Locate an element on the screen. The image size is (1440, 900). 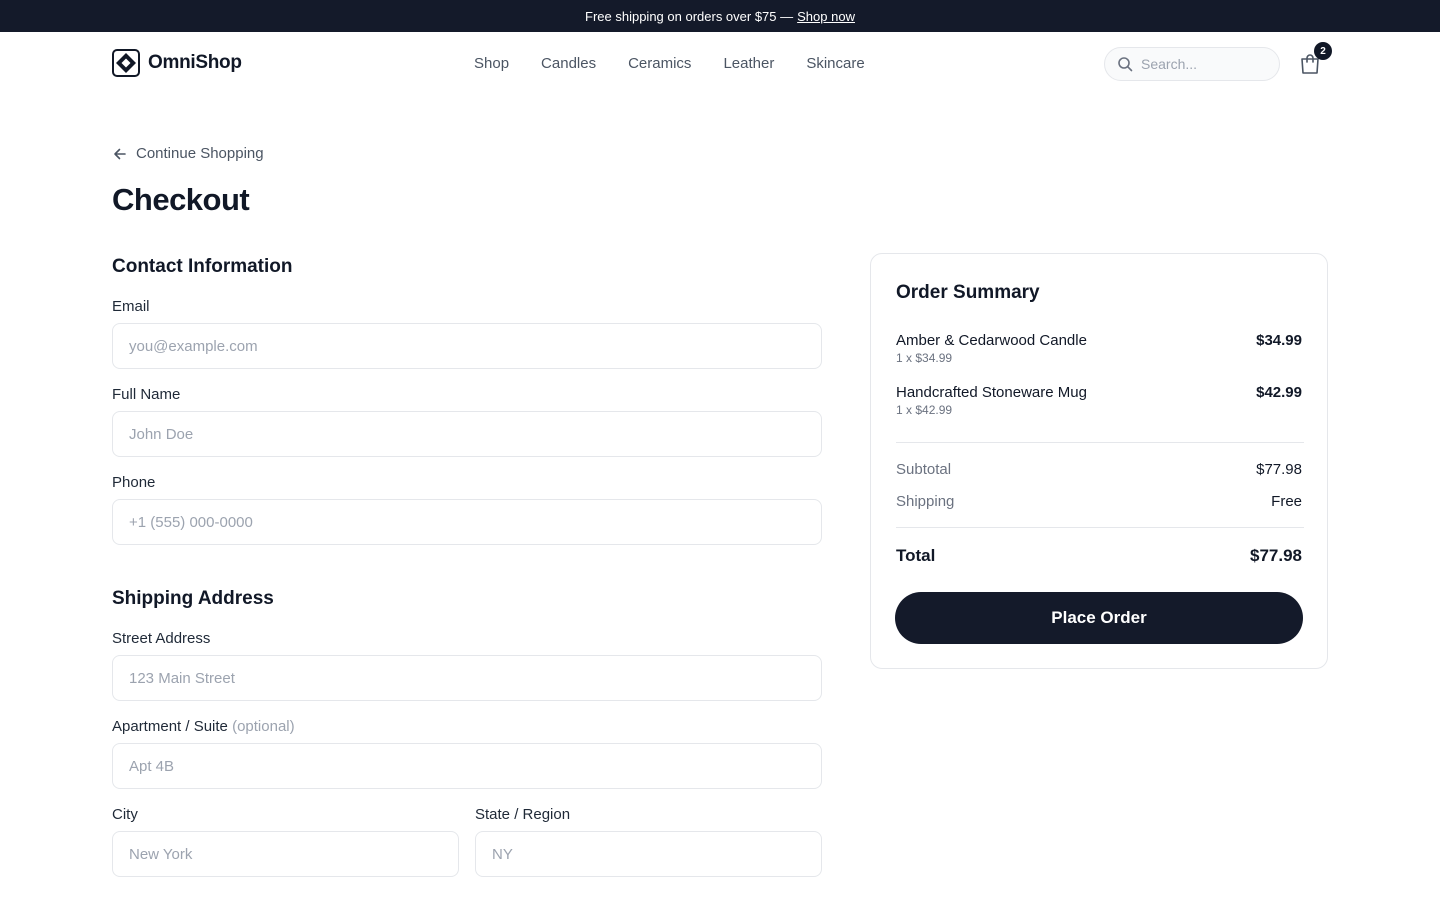
total-value: $77.98 is located at coordinates (1276, 555).